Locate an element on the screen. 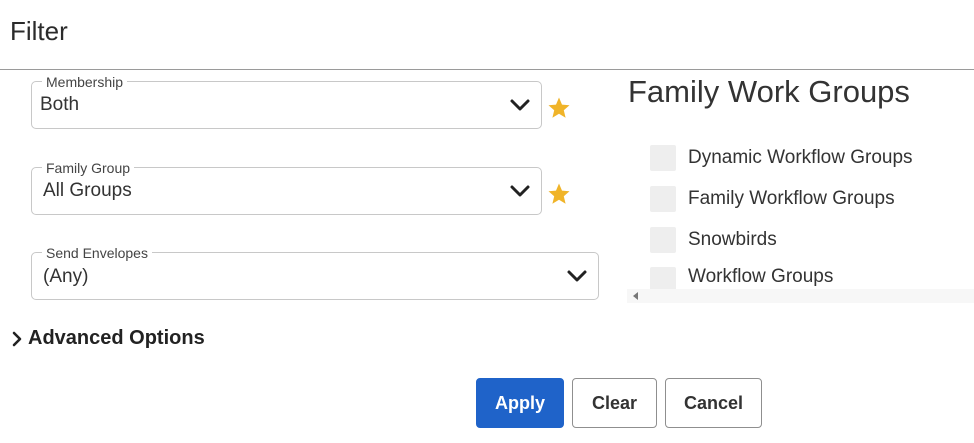 The height and width of the screenshot is (443, 974). chevron-right-icon is located at coordinates (17, 338).